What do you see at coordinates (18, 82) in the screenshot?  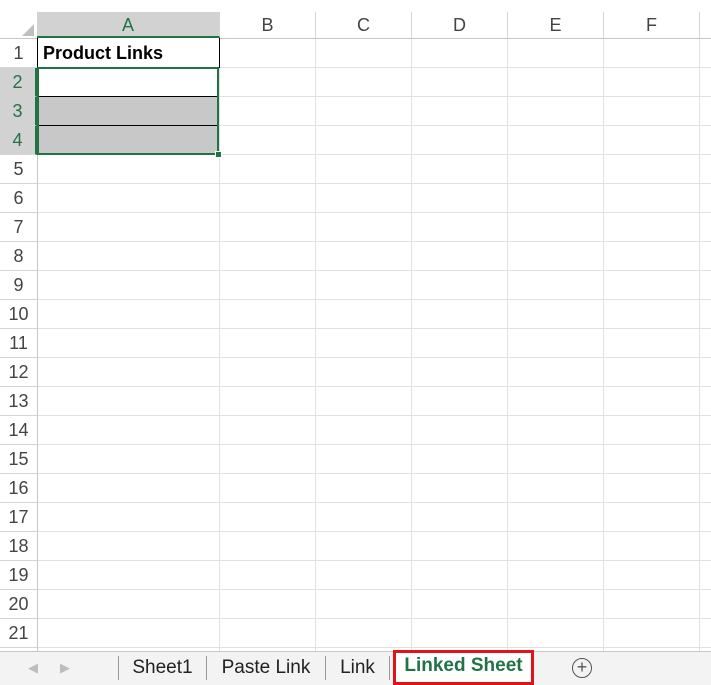 I see `row-header-2: 2` at bounding box center [18, 82].